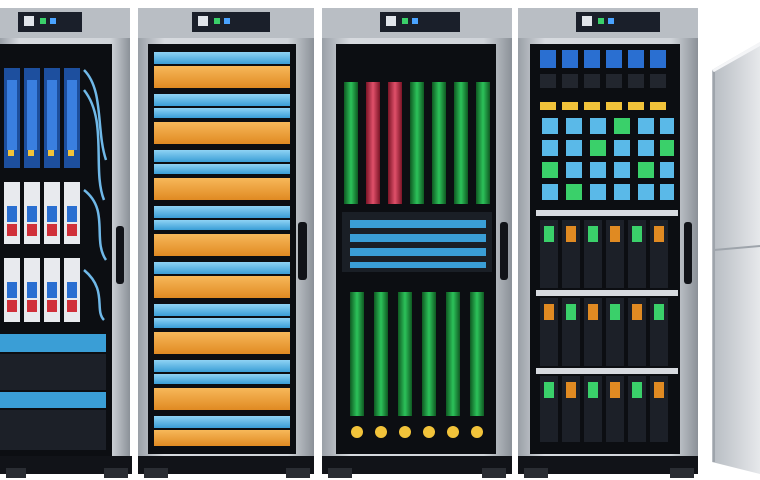  What do you see at coordinates (736, 258) in the screenshot?
I see `rack-right-cabinet` at bounding box center [736, 258].